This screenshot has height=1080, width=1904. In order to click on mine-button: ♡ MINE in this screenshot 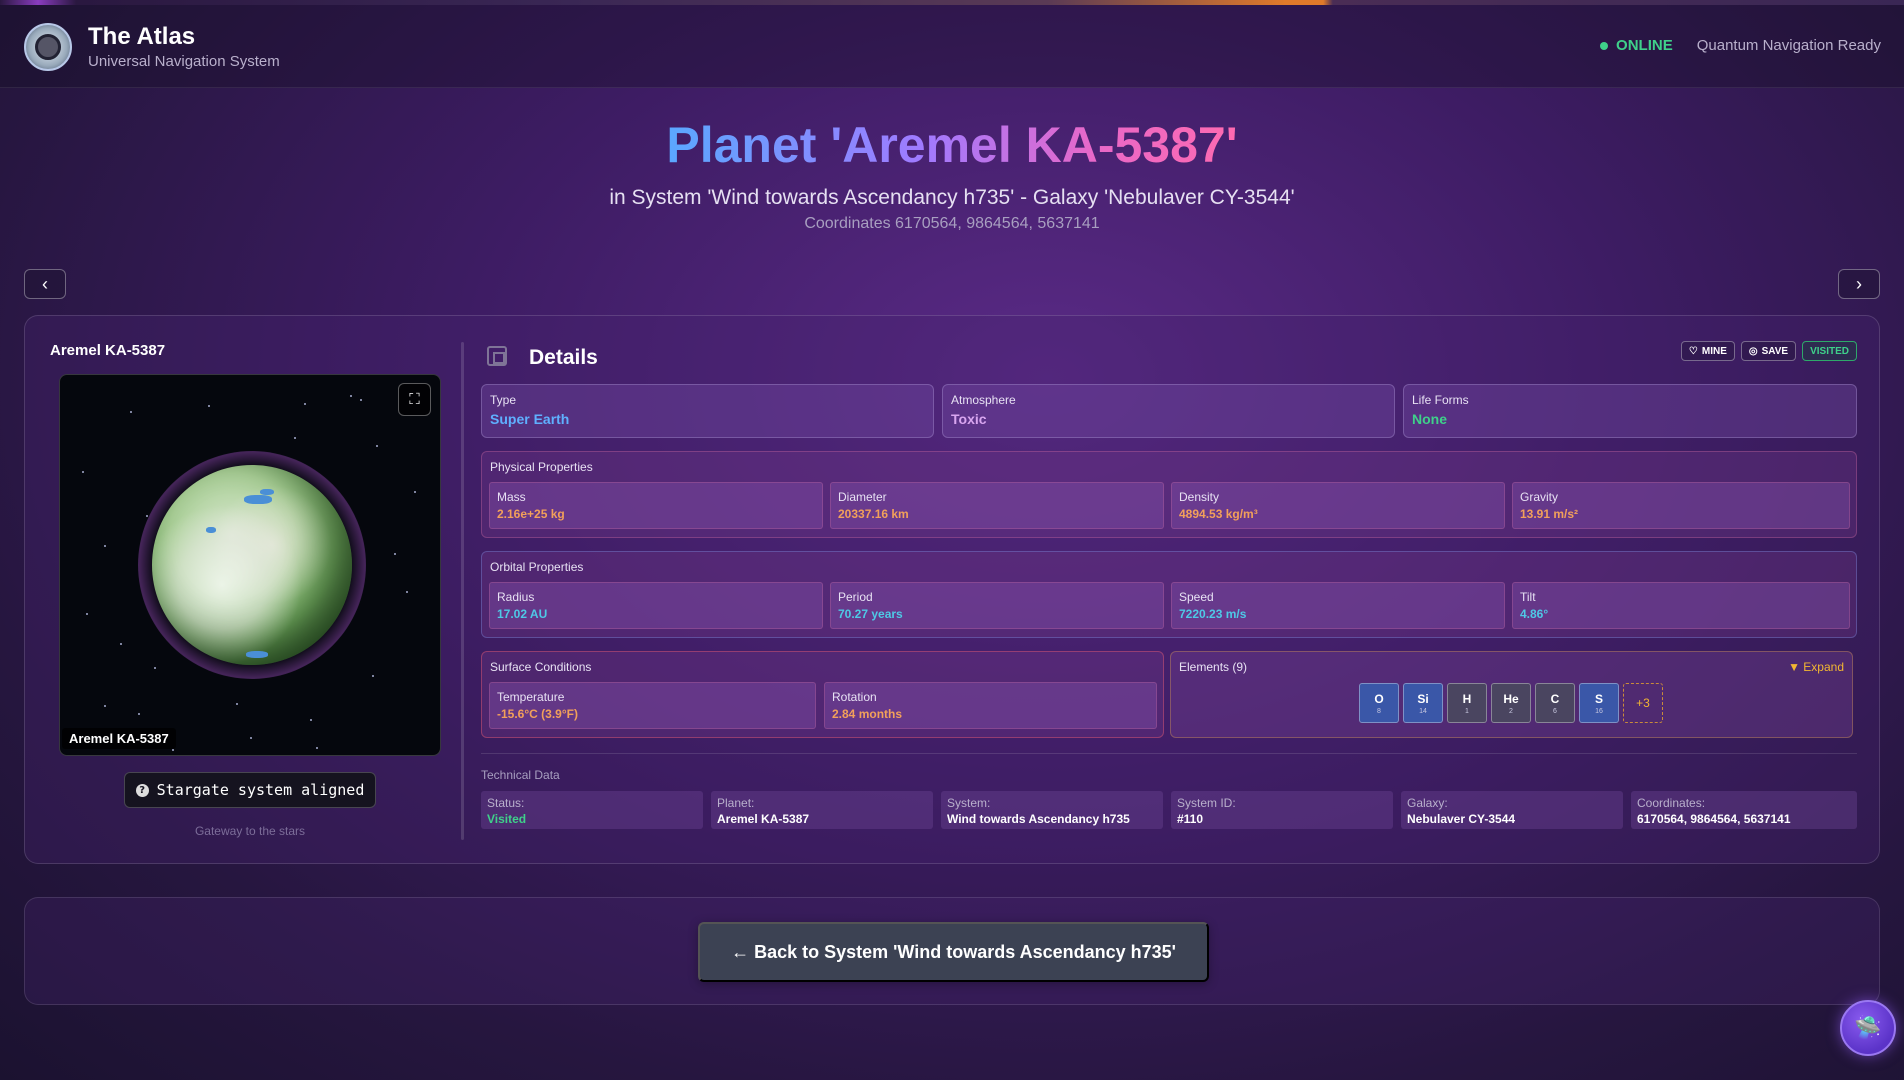, I will do `click(1707, 351)`.